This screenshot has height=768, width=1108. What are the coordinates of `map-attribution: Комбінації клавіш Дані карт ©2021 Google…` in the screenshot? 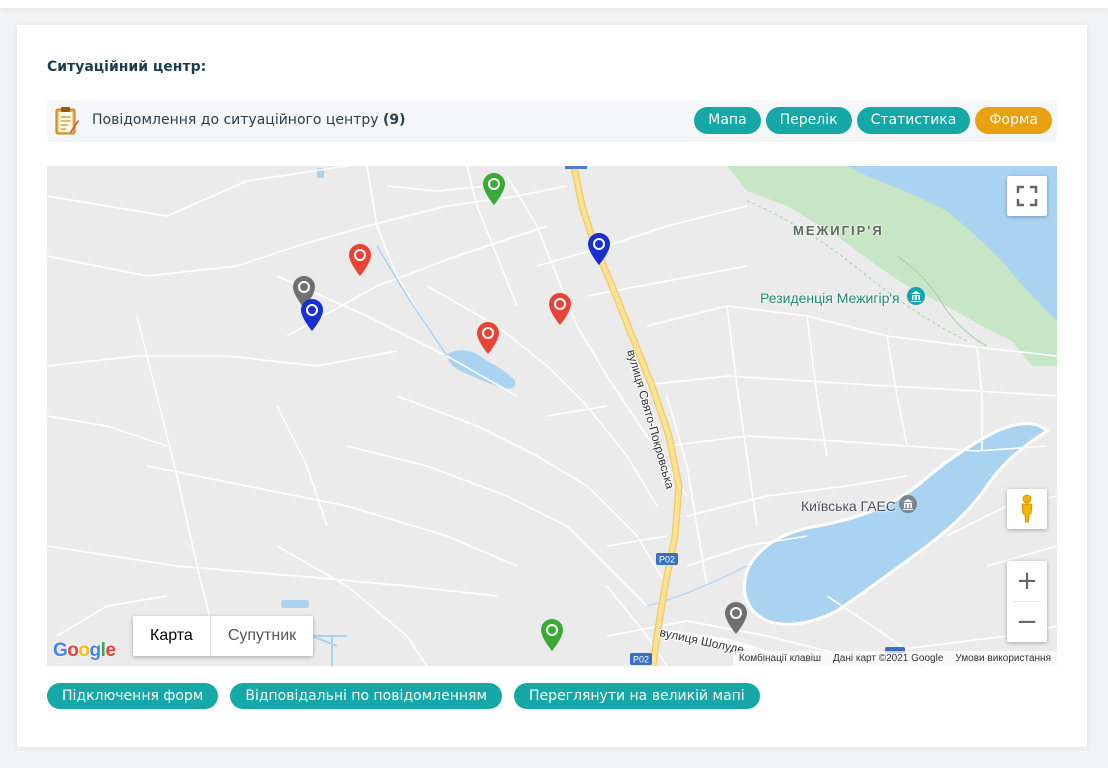 It's located at (894, 658).